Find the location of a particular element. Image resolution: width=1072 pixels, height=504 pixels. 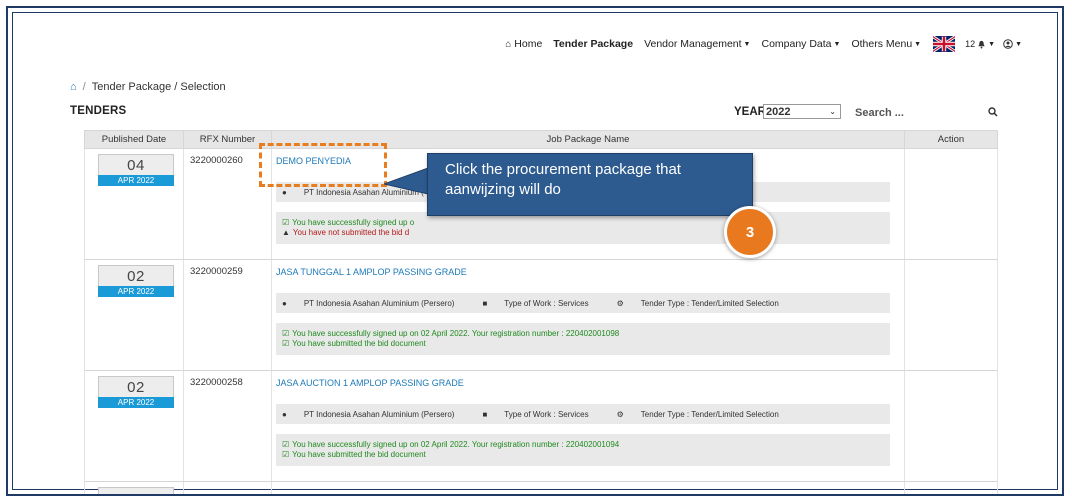

header-action: Action is located at coordinates (951, 139).